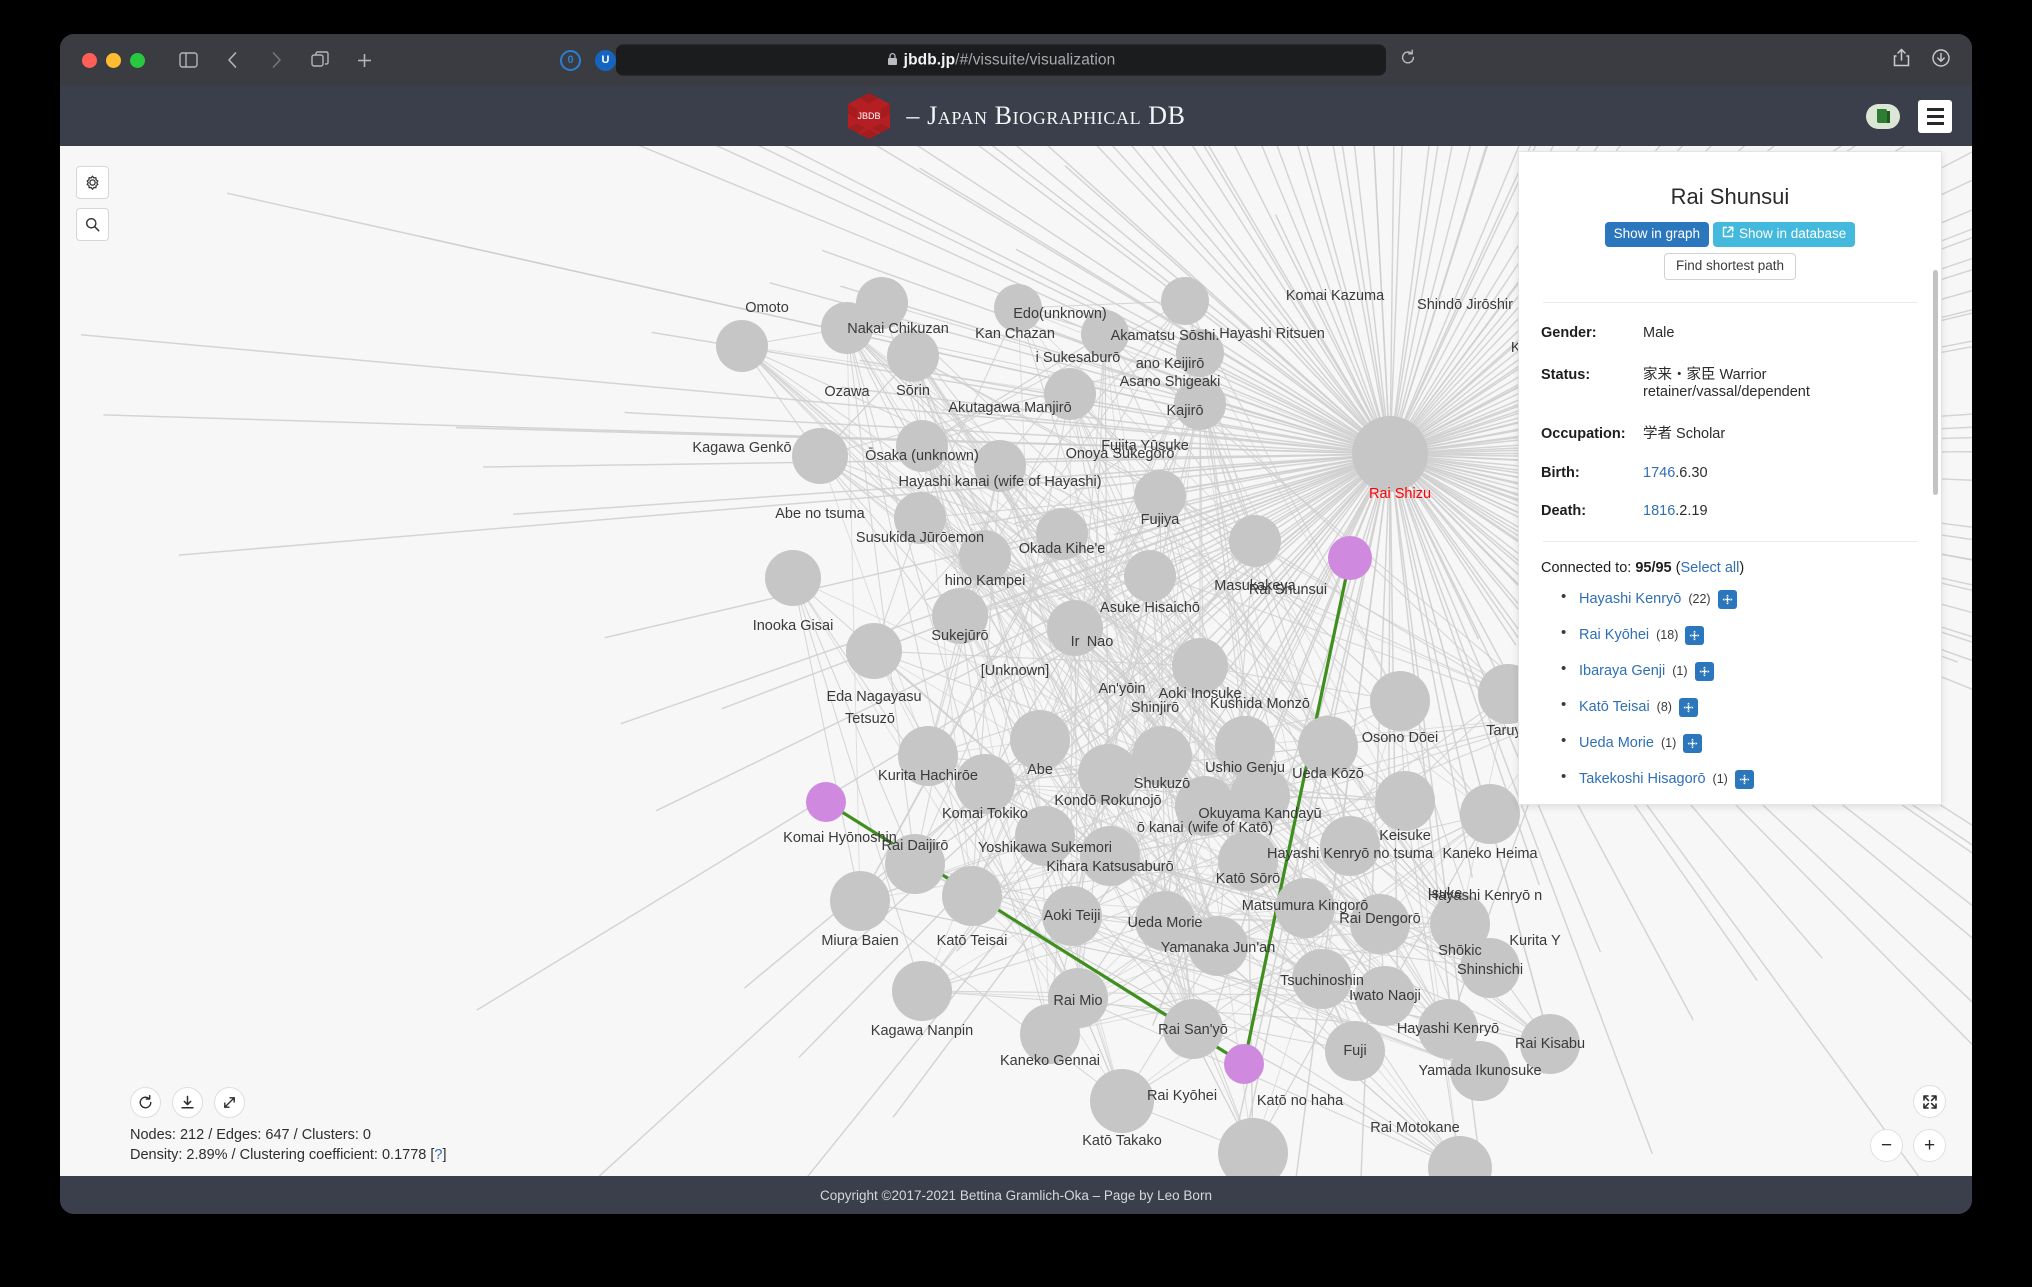 This screenshot has height=1287, width=2032. I want to click on fit-screen-icon, so click(1929, 1101).